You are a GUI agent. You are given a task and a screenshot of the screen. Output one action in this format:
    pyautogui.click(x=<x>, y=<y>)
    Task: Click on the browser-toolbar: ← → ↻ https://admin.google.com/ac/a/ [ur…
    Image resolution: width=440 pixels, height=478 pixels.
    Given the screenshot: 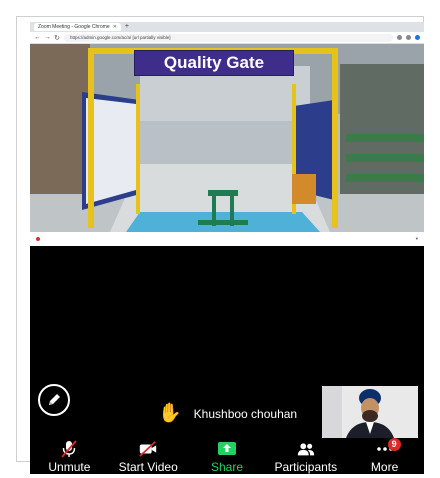 What is the action you would take?
    pyautogui.click(x=227, y=38)
    